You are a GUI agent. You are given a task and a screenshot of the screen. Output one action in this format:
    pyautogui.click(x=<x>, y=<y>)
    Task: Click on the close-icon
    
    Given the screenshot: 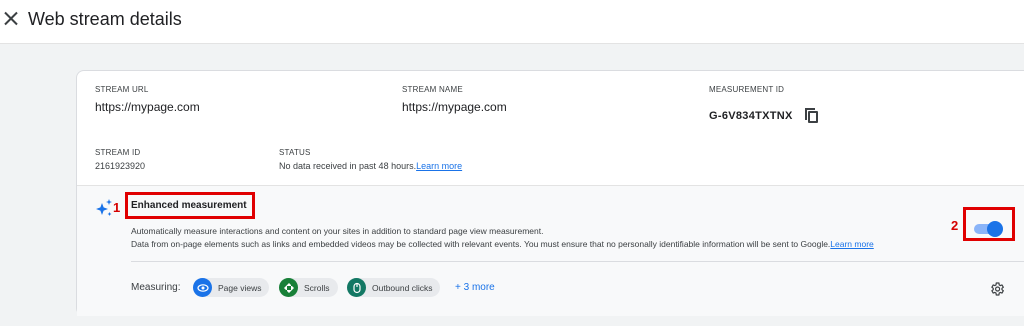 What is the action you would take?
    pyautogui.click(x=11, y=18)
    